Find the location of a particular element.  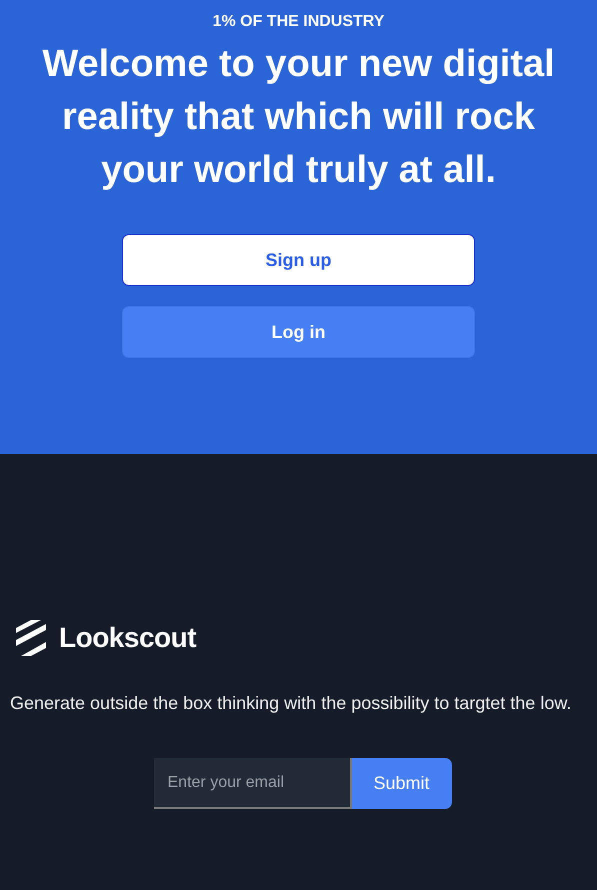

submit-button: Submit is located at coordinates (402, 783).